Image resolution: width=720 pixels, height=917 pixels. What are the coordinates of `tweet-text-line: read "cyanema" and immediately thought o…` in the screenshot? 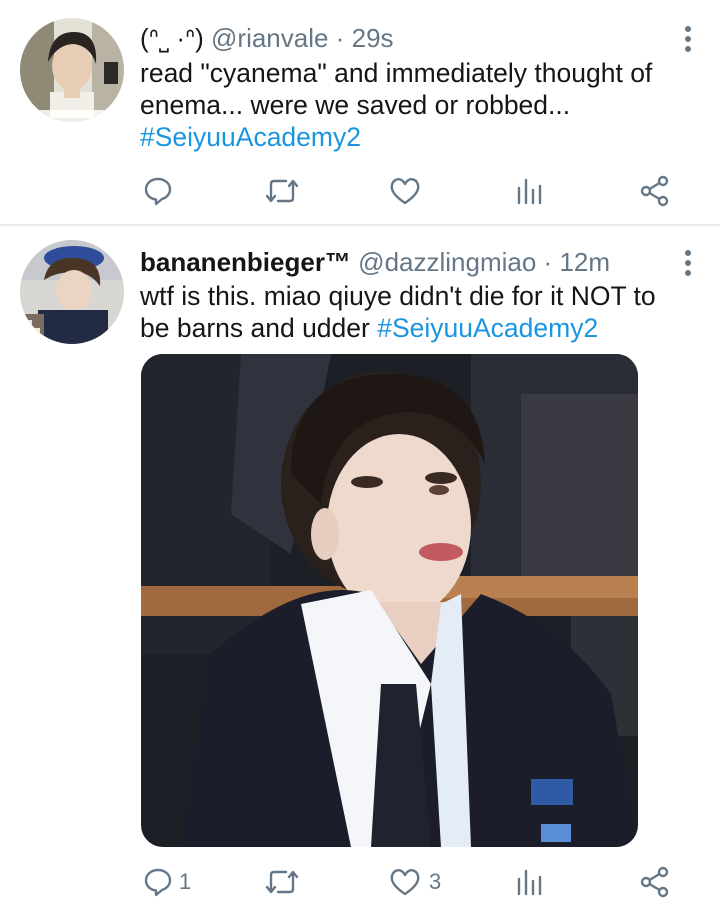 It's located at (396, 73).